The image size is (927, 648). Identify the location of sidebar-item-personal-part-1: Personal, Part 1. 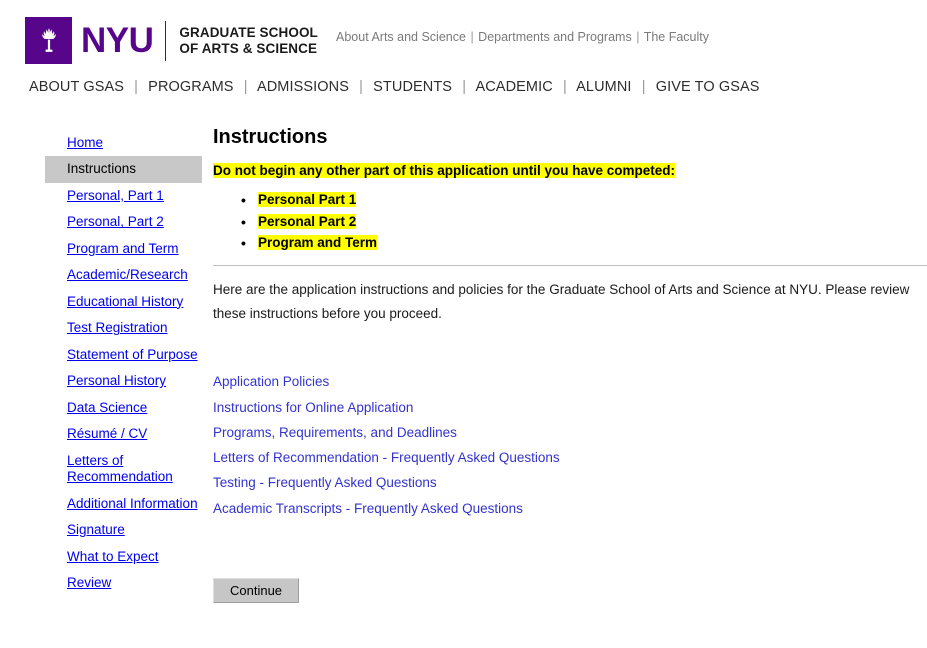
(123, 196).